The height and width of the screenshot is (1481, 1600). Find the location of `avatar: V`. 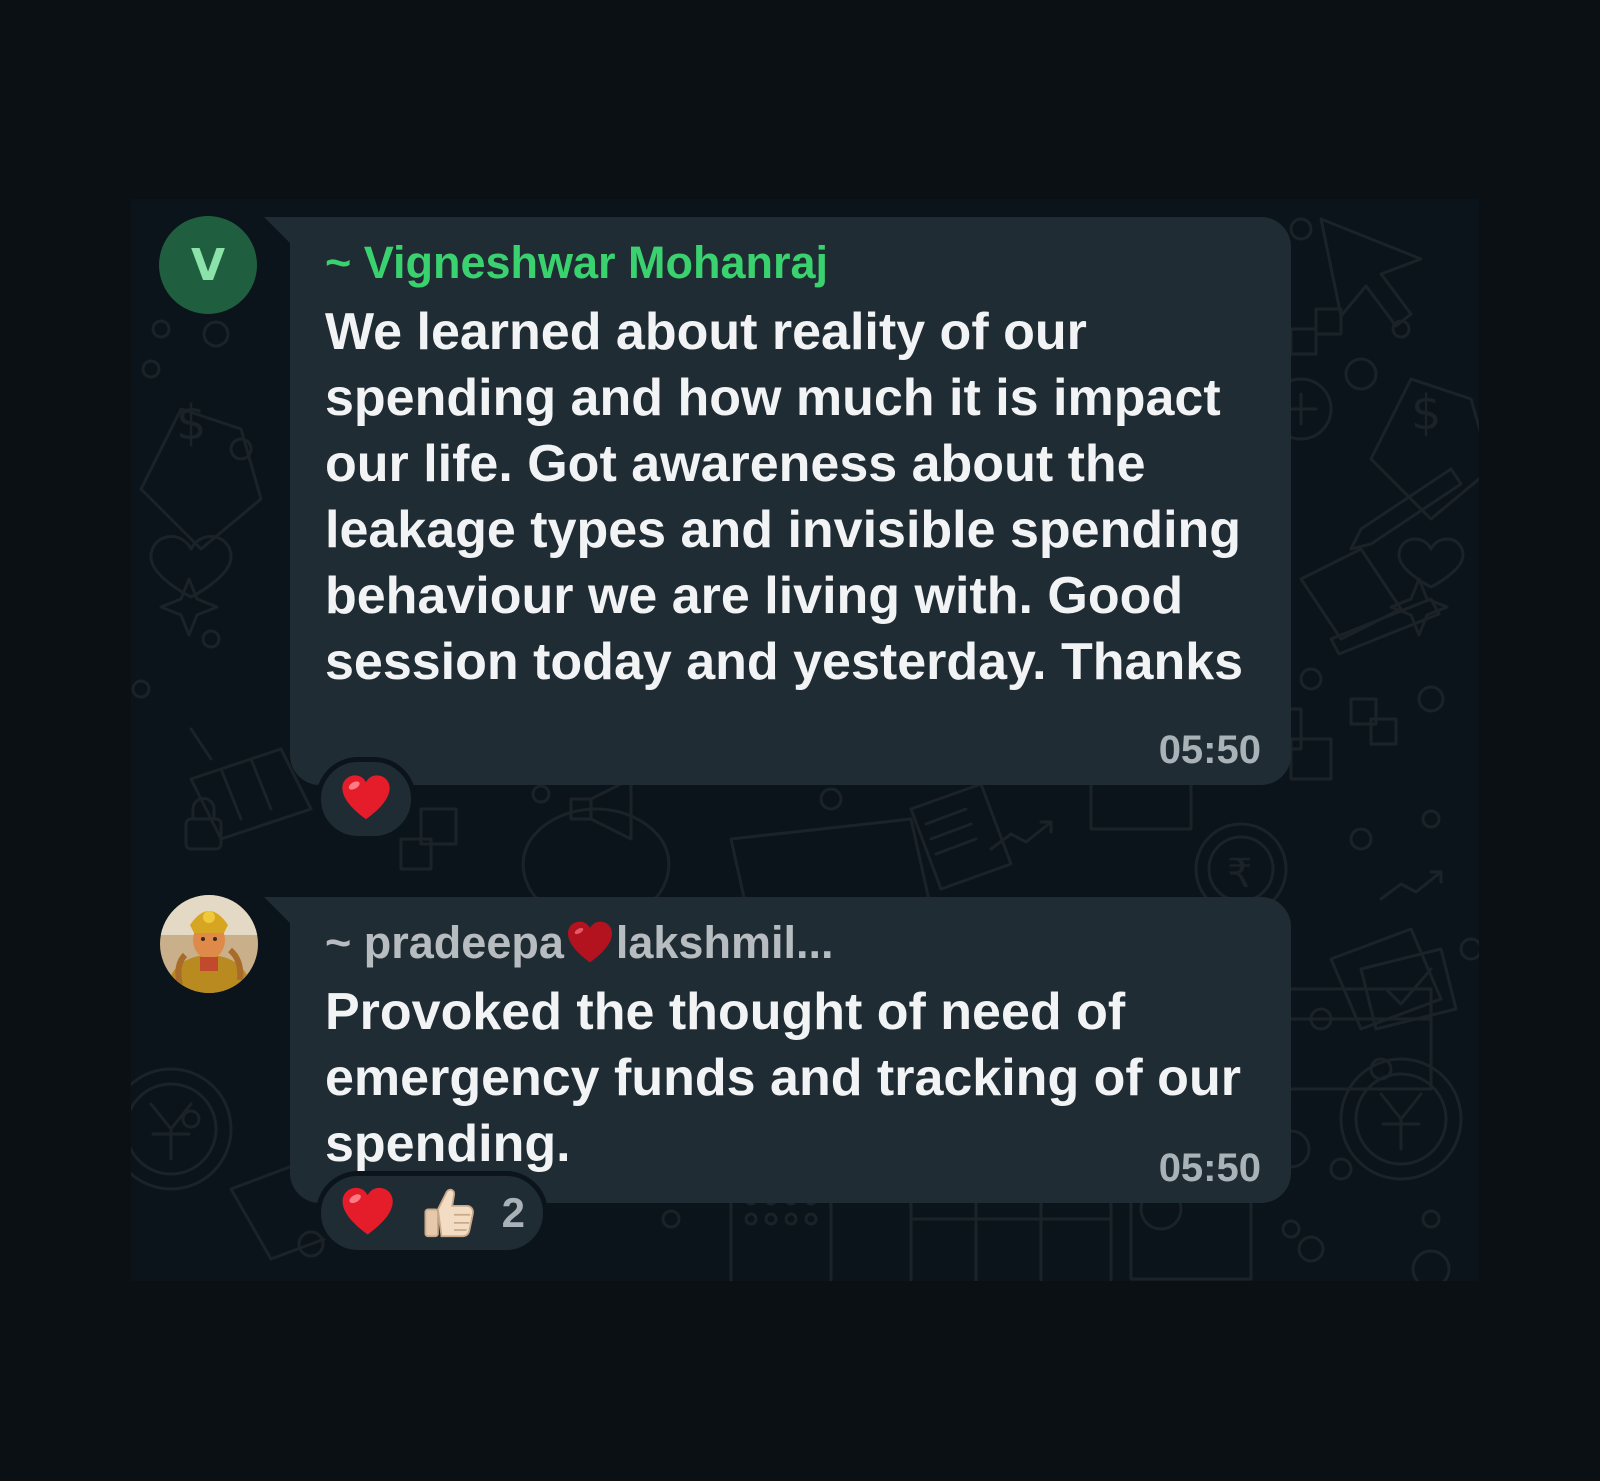

avatar: V is located at coordinates (208, 265).